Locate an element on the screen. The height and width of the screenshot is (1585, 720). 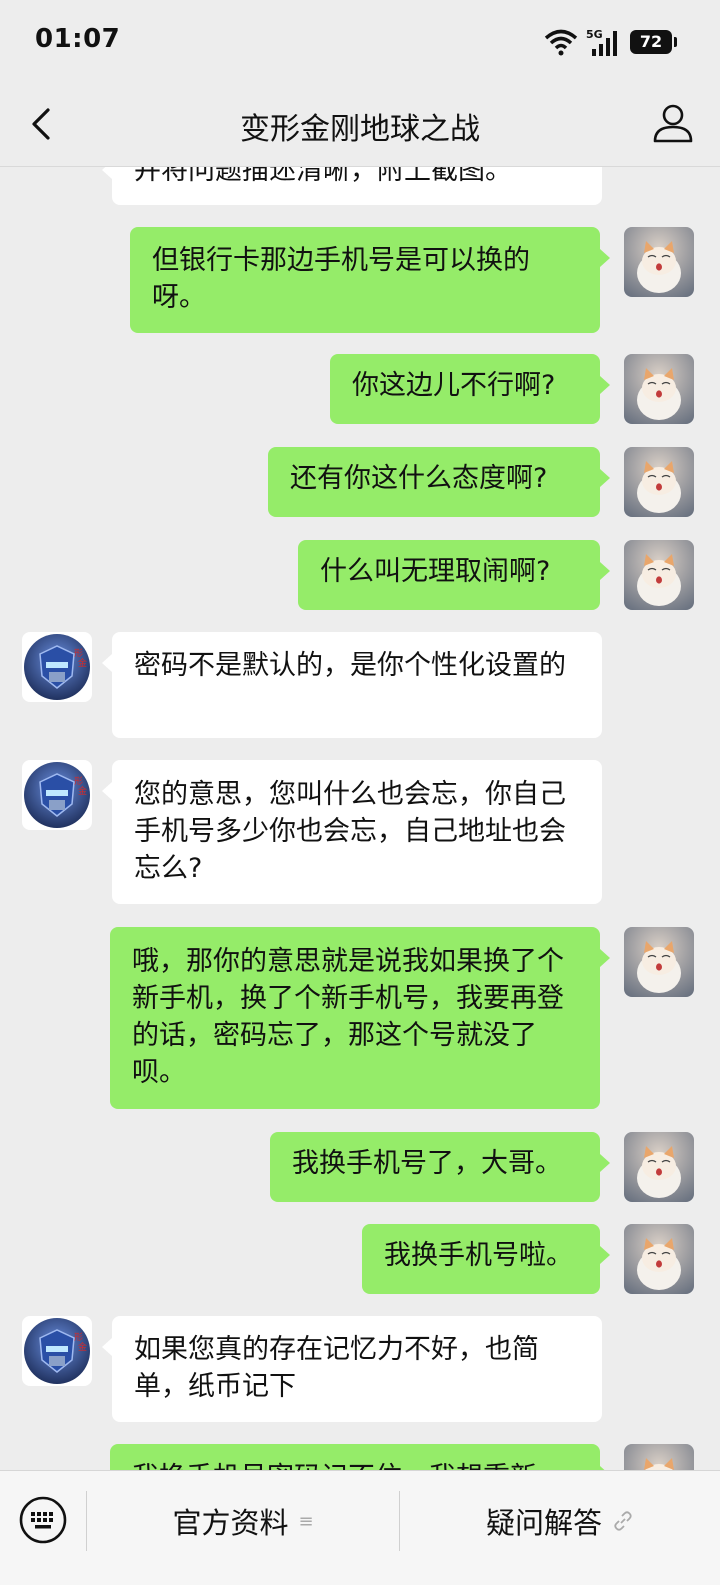
keyboard-icon is located at coordinates (43, 1520).